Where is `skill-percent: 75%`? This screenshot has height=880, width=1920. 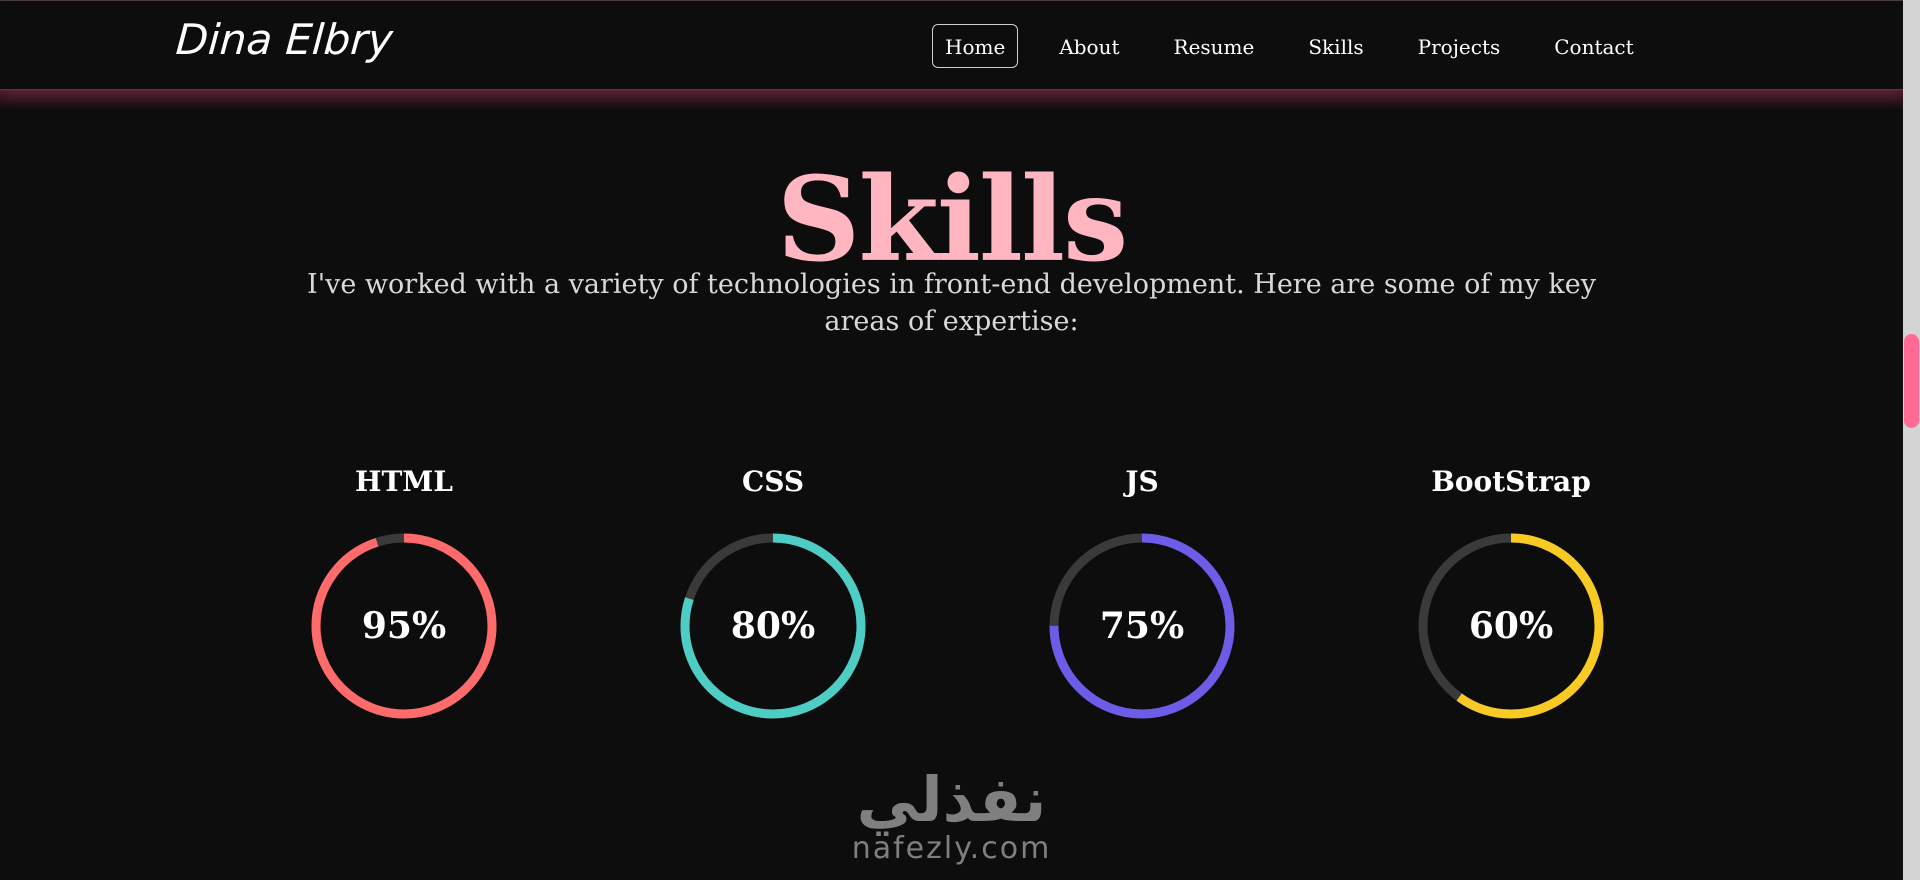
skill-percent: 75% is located at coordinates (1142, 626).